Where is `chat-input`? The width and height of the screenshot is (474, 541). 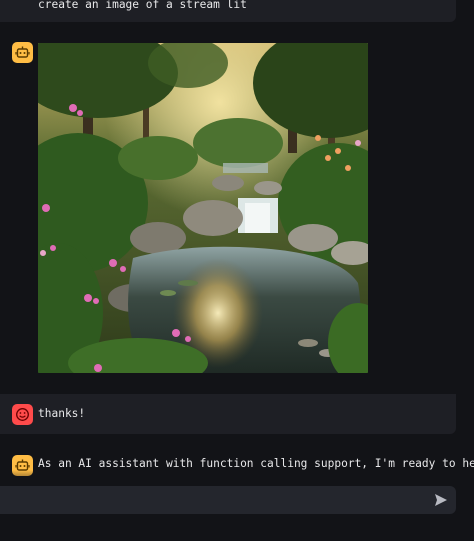
chat-input is located at coordinates (210, 501).